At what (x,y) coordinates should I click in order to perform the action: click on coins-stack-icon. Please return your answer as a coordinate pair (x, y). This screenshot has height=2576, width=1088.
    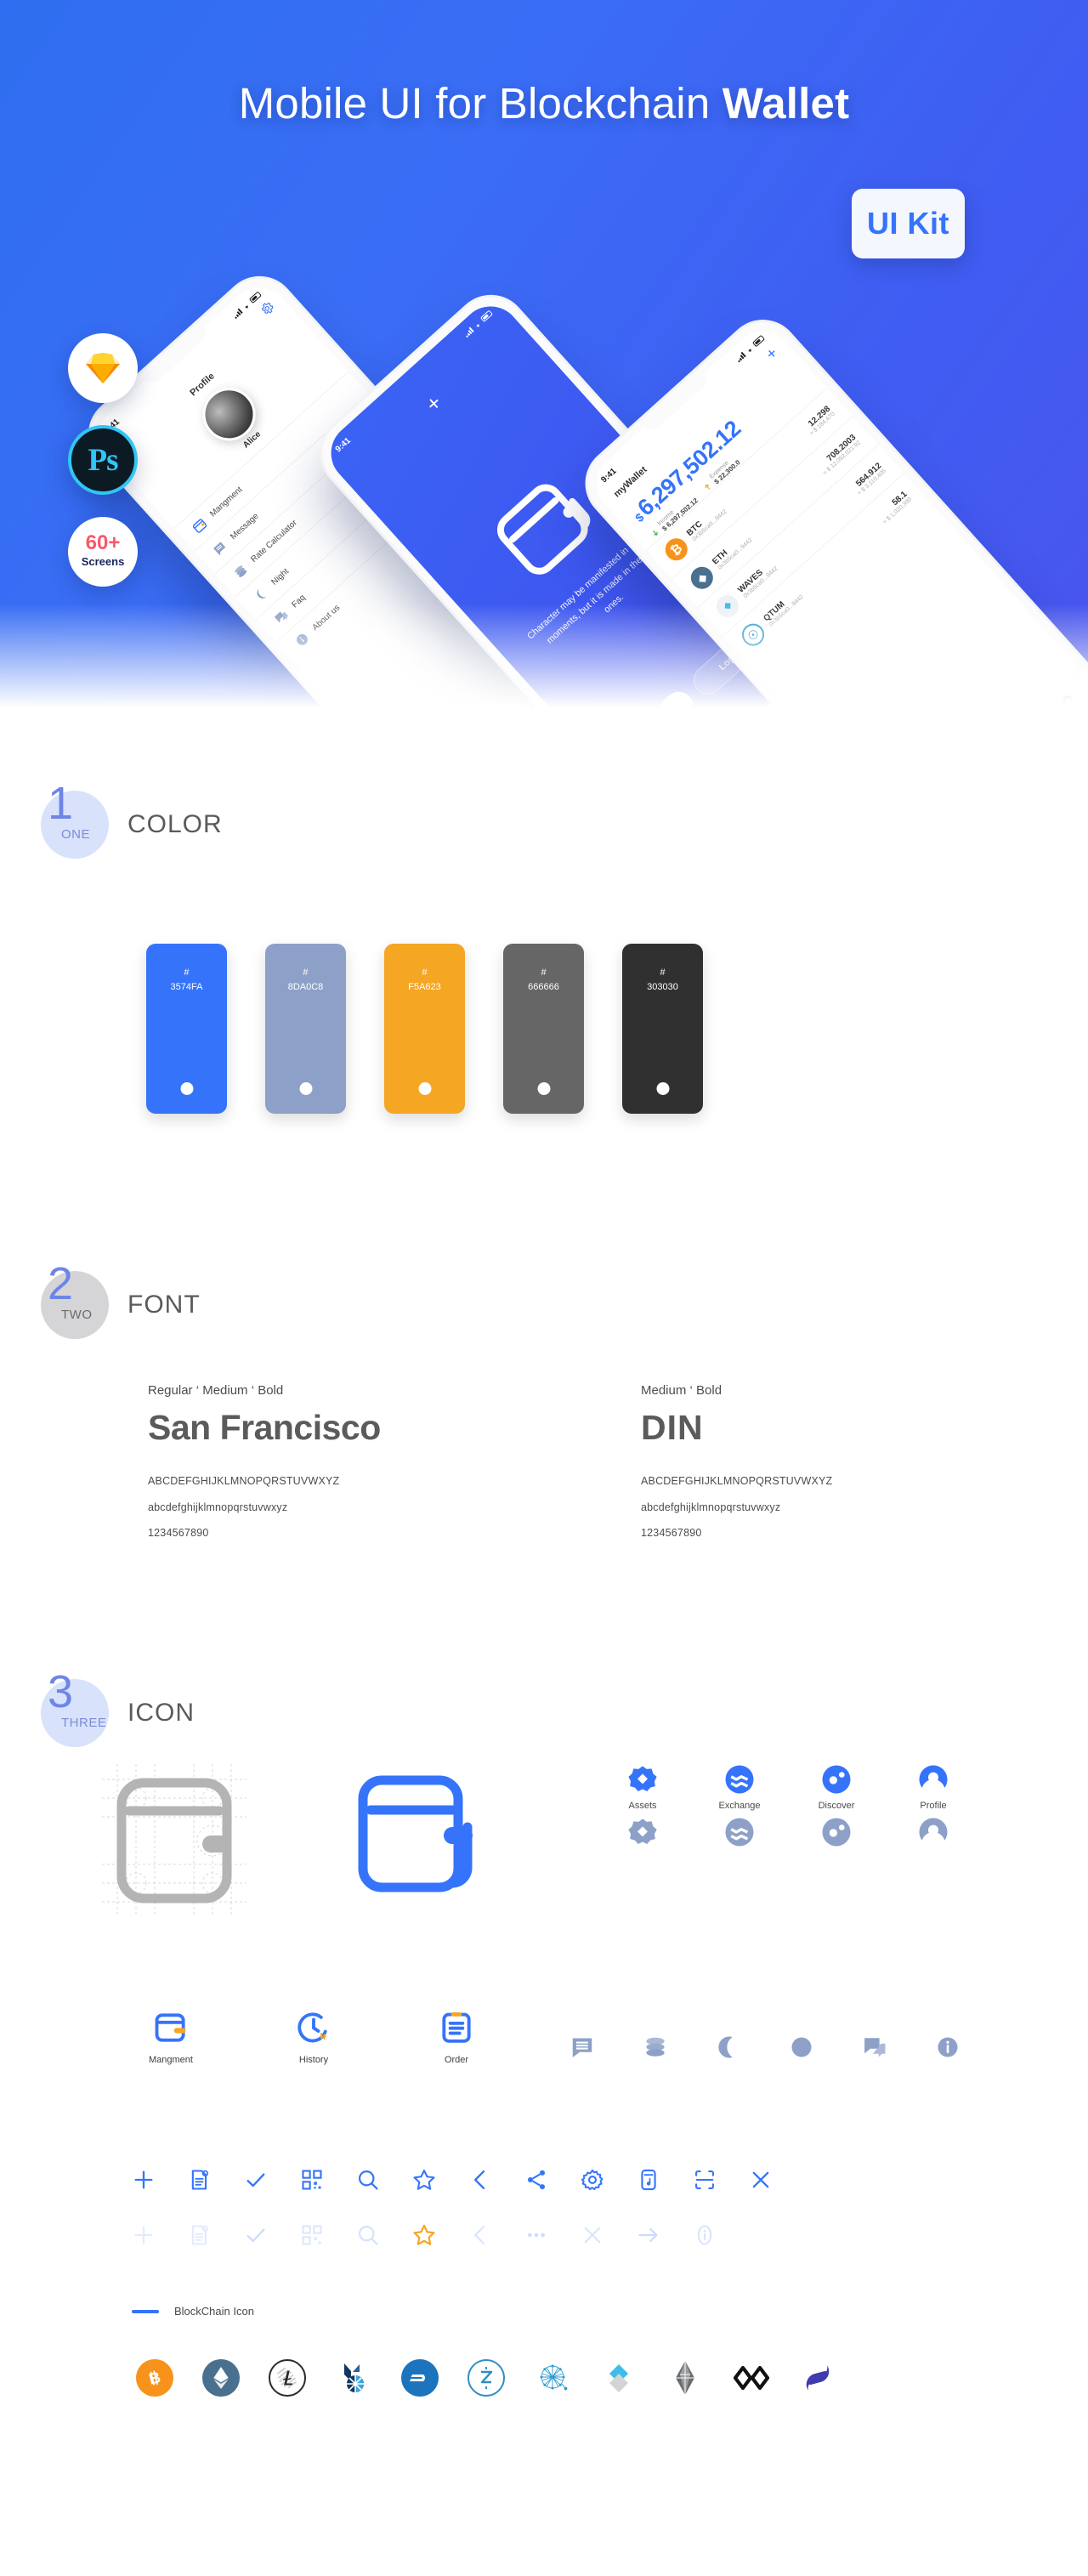
    Looking at the image, I should click on (655, 2047).